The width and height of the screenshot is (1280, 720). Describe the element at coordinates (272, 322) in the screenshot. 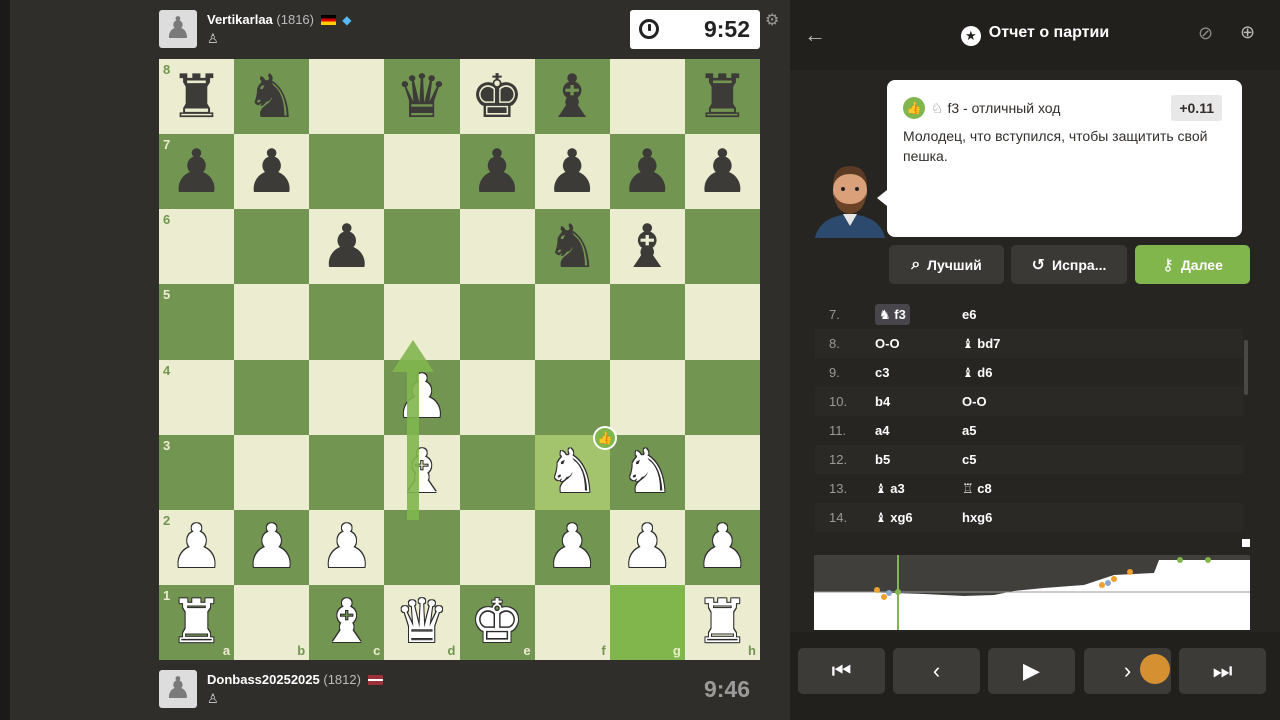

I see `square-b5` at that location.